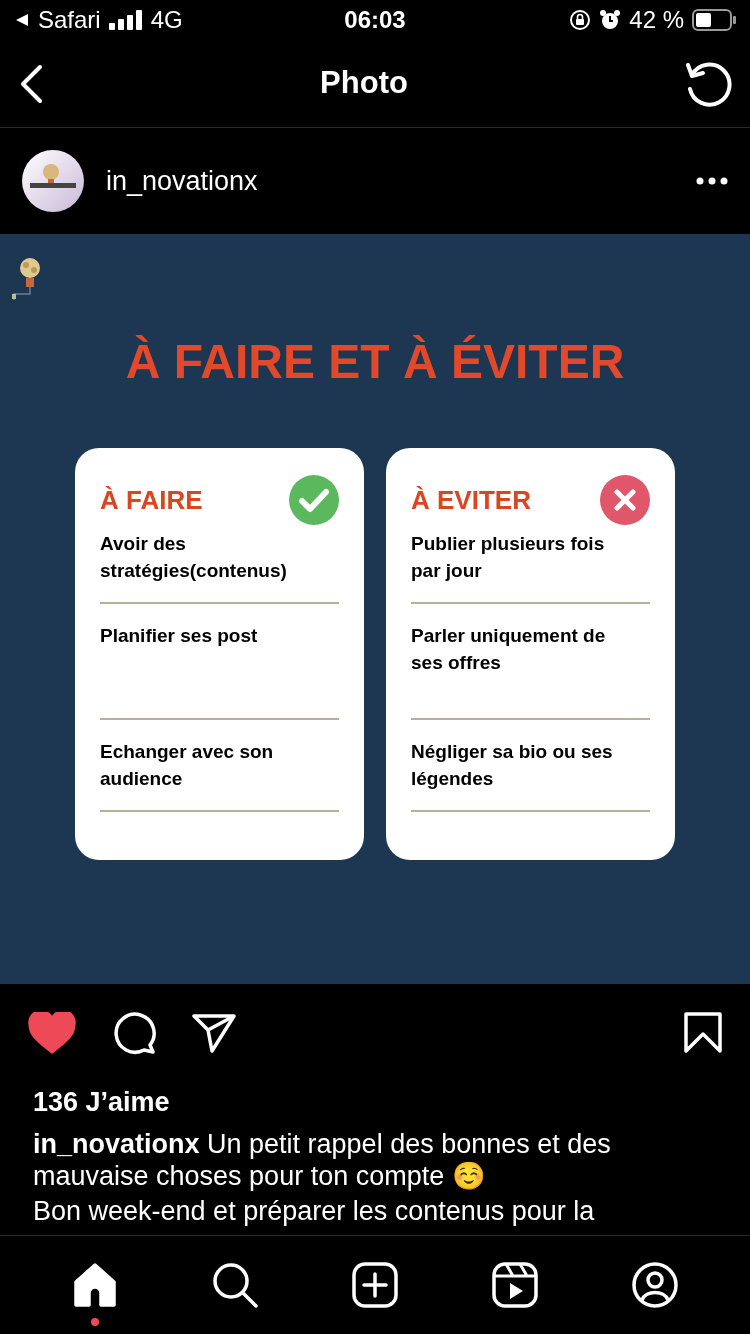 The width and height of the screenshot is (750, 1334). Describe the element at coordinates (390, 181) in the screenshot. I see `username: in_novationx` at that location.